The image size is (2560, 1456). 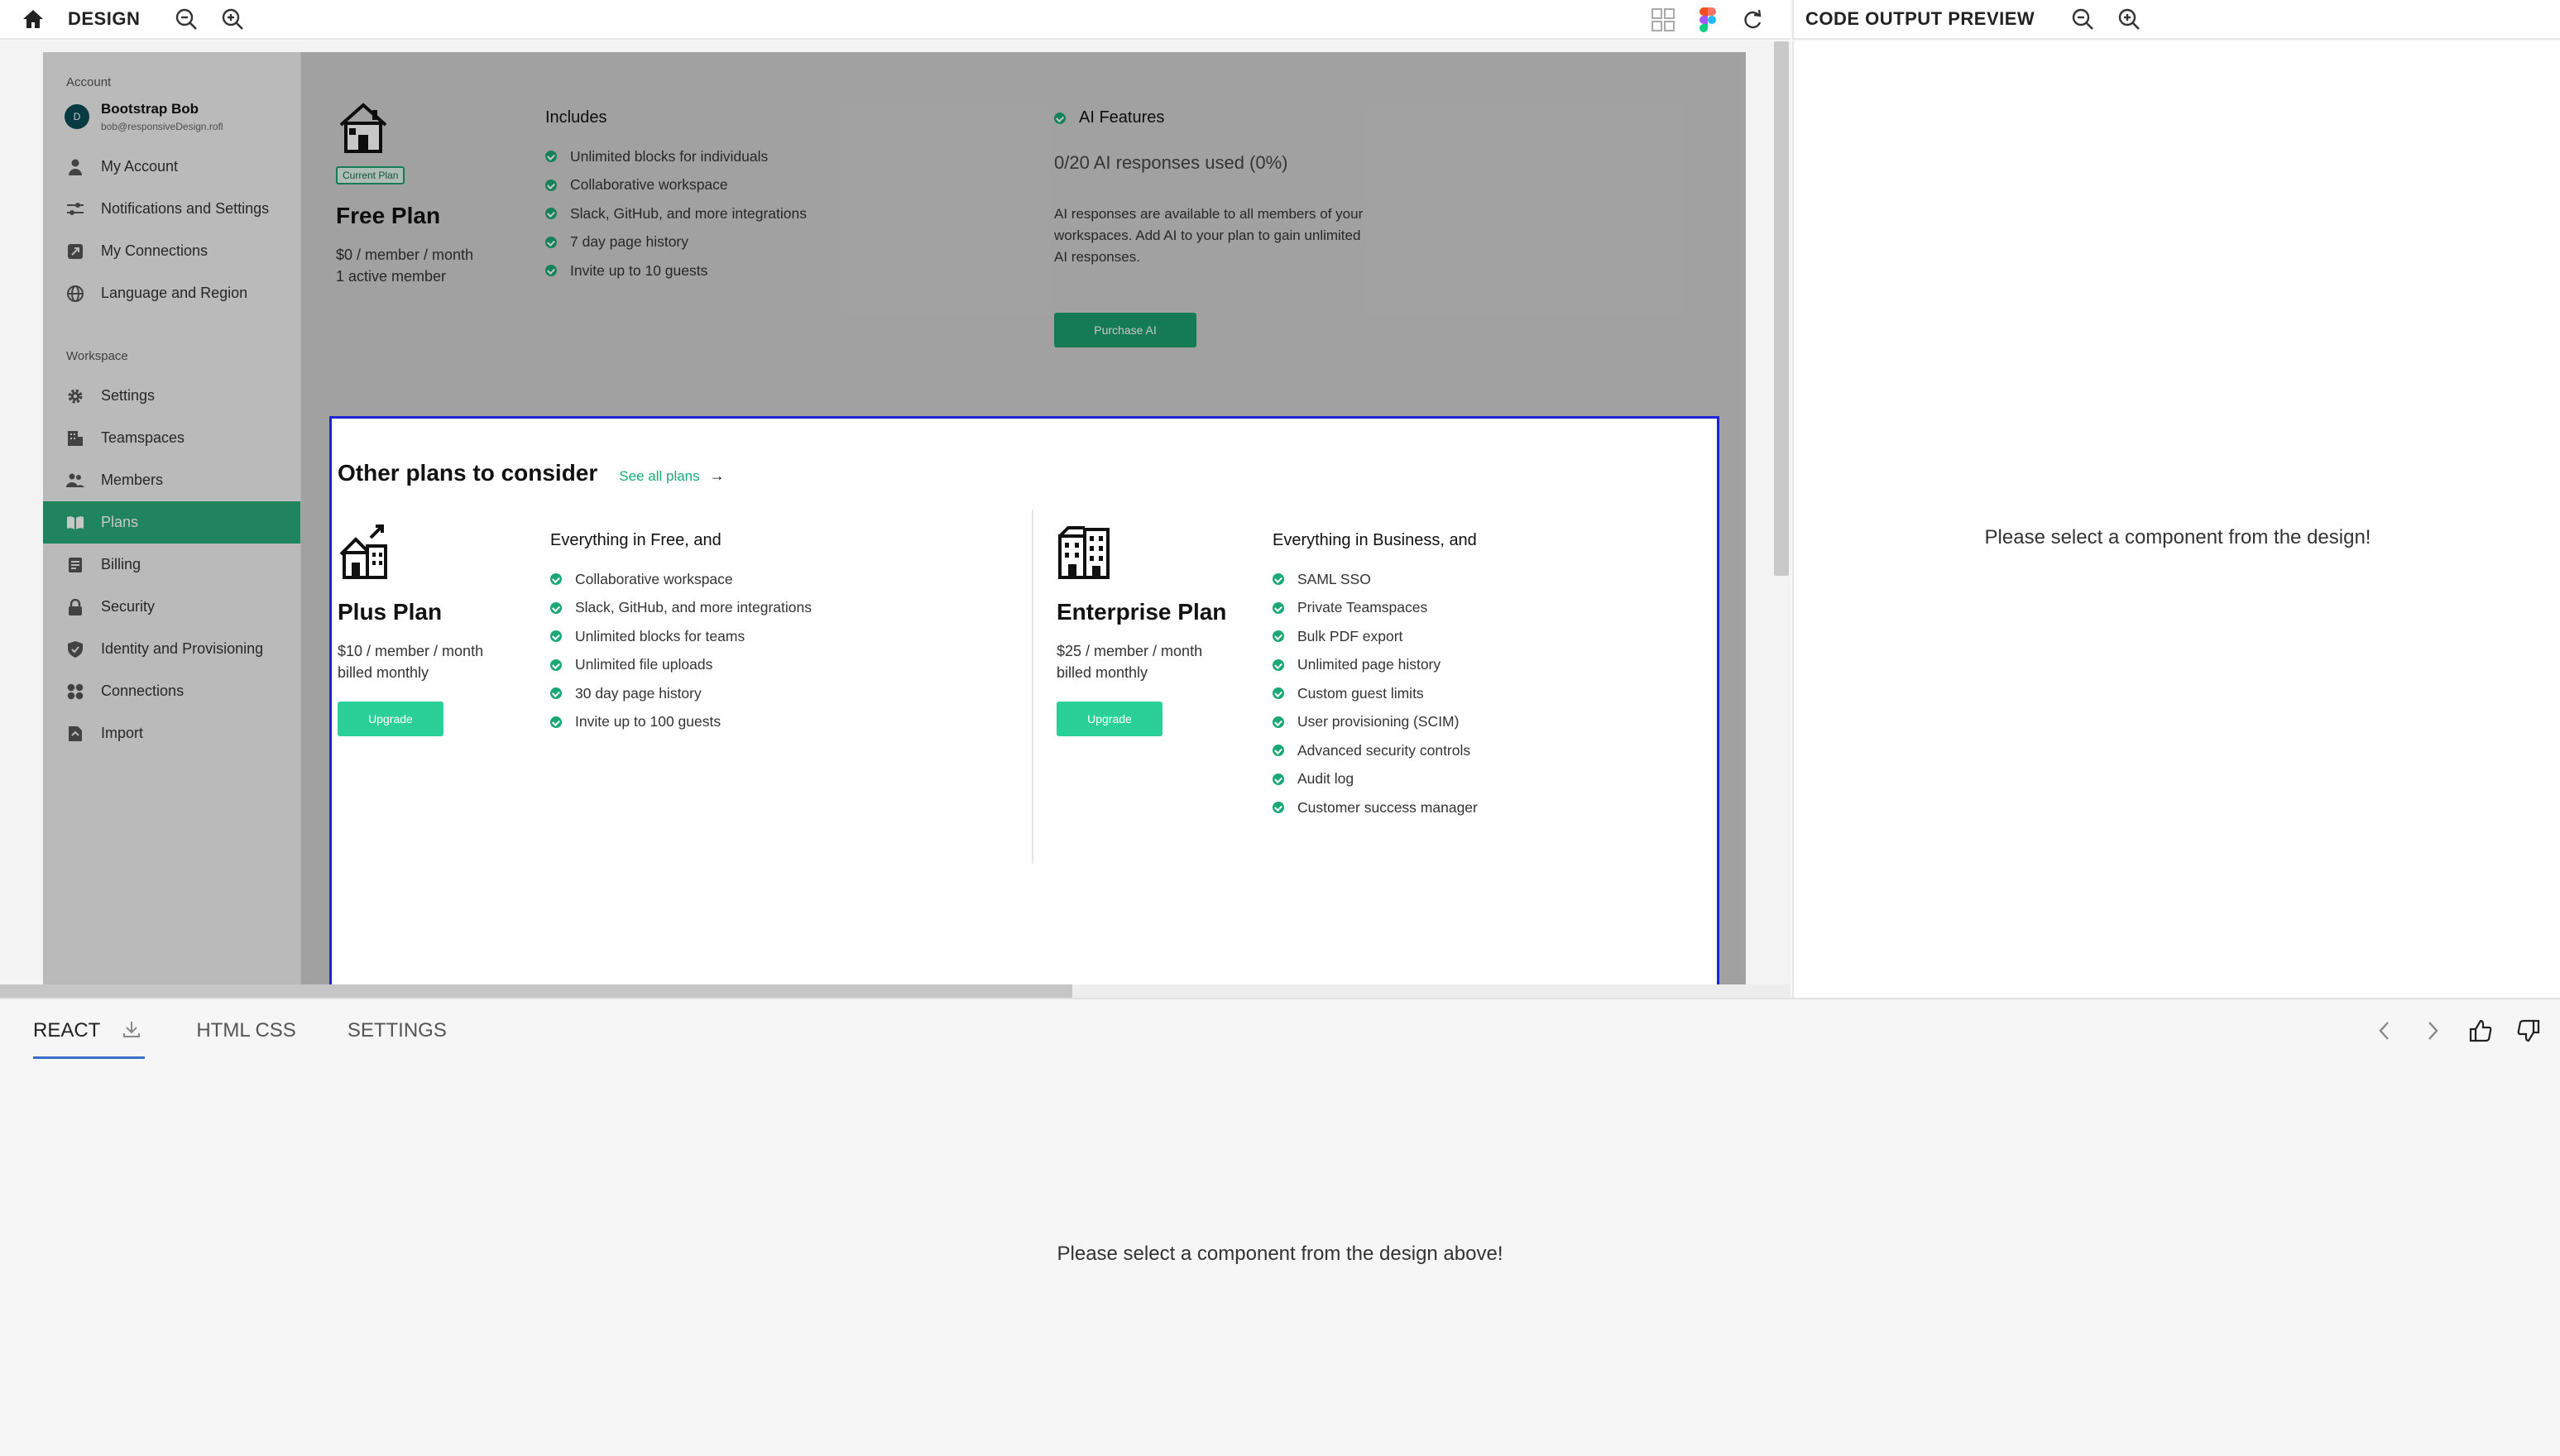 I want to click on plans-divider, so click(x=1032, y=687).